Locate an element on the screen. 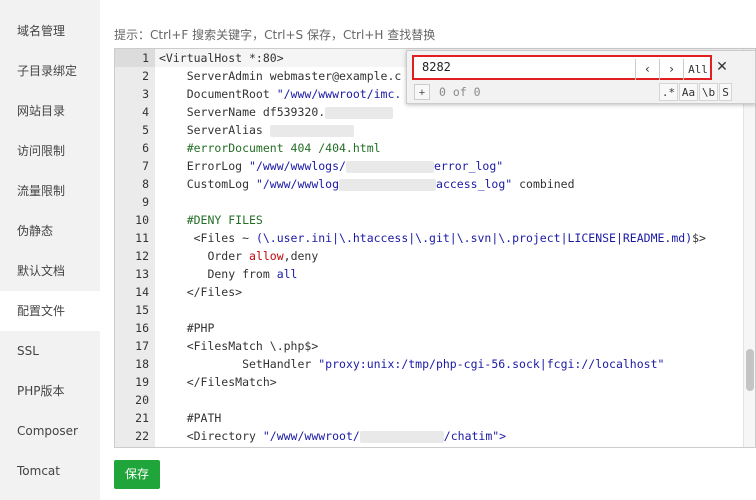 The height and width of the screenshot is (500, 756). code-comment: #errorDocument 404 /404.html is located at coordinates (270, 148).